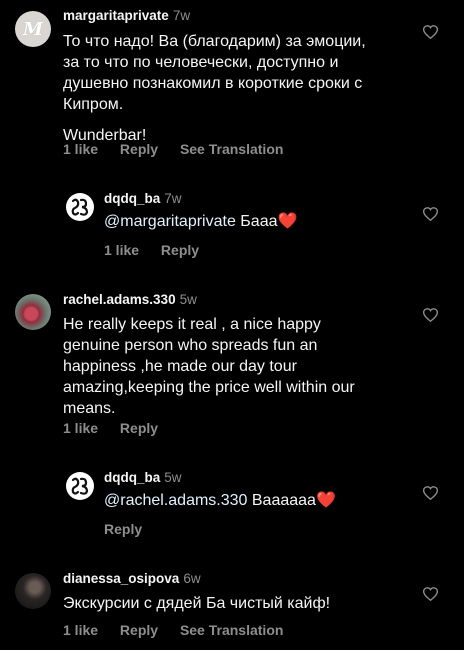 Image resolution: width=464 pixels, height=650 pixels. Describe the element at coordinates (170, 221) in the screenshot. I see `mention-link: @margaritaprivate` at that location.